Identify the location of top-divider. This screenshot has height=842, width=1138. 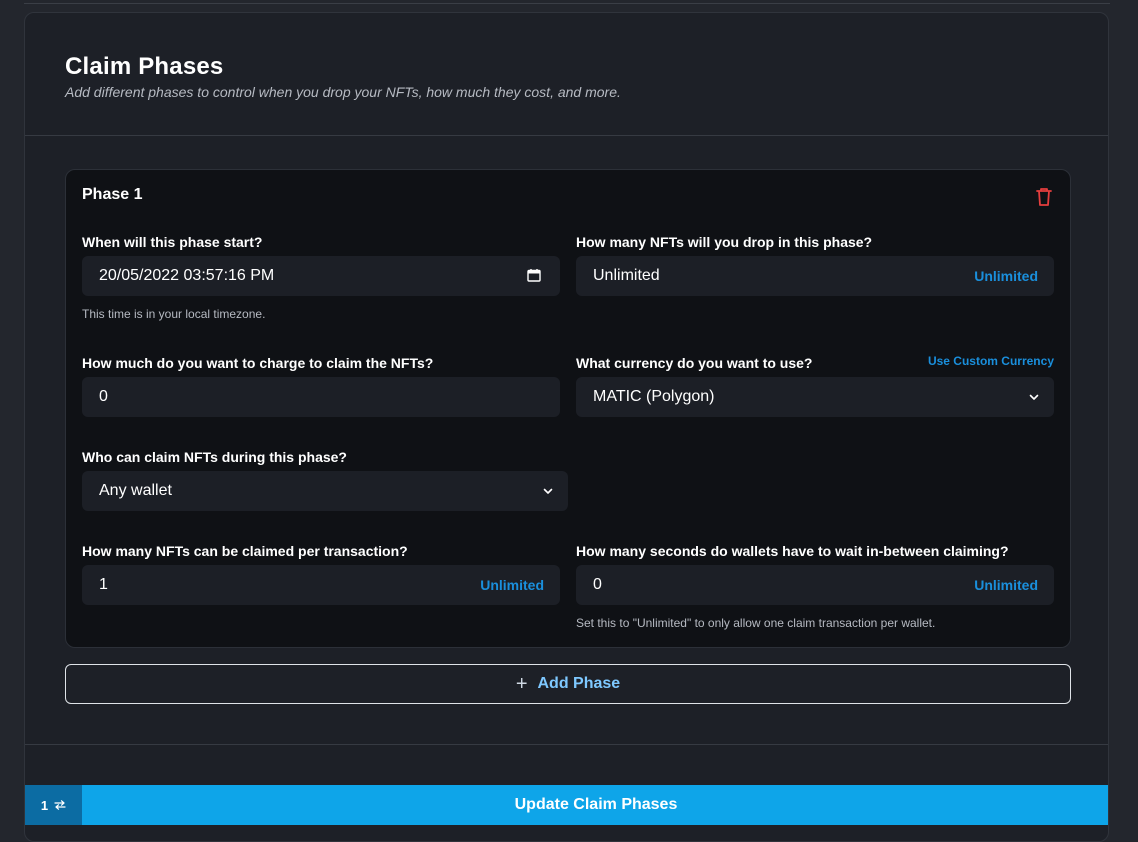
(567, 3).